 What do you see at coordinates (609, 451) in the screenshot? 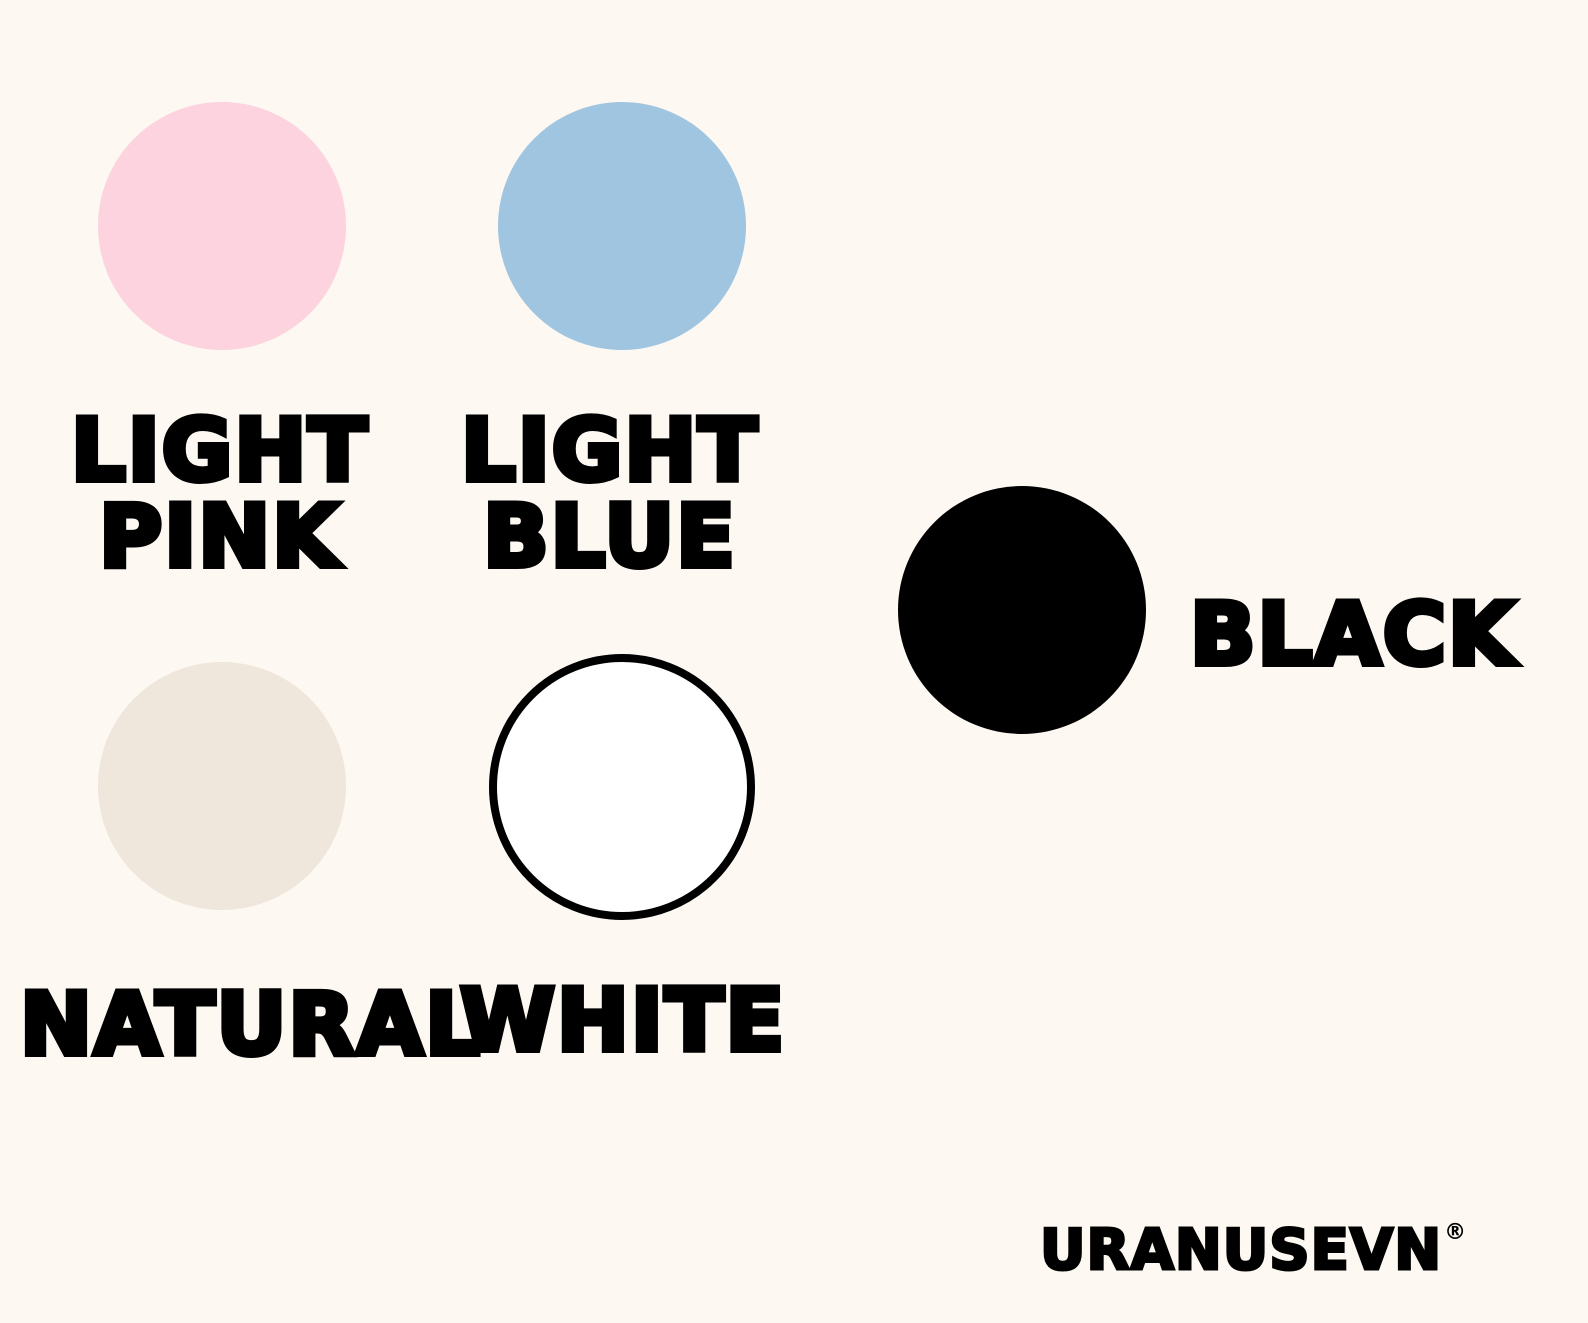
I see `light-blue-label-line-1: LIGHT` at bounding box center [609, 451].